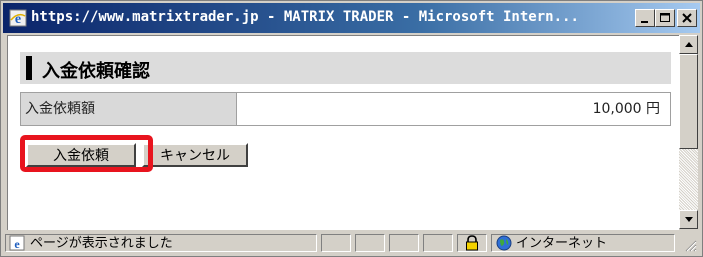  I want to click on status-message-cell: e ページが表示されました, so click(161, 243).